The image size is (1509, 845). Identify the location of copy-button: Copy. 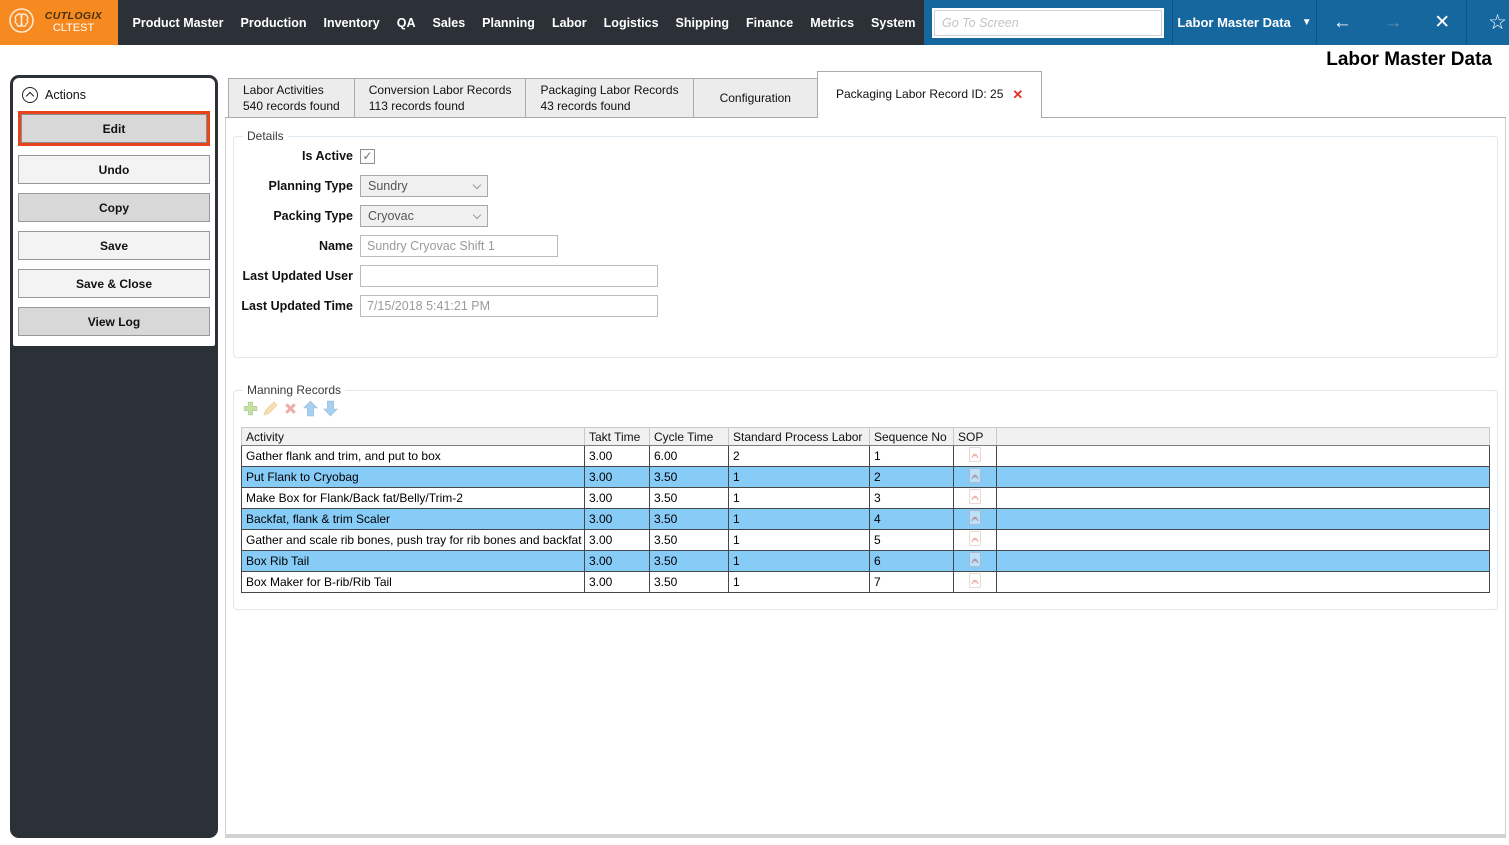
(114, 207).